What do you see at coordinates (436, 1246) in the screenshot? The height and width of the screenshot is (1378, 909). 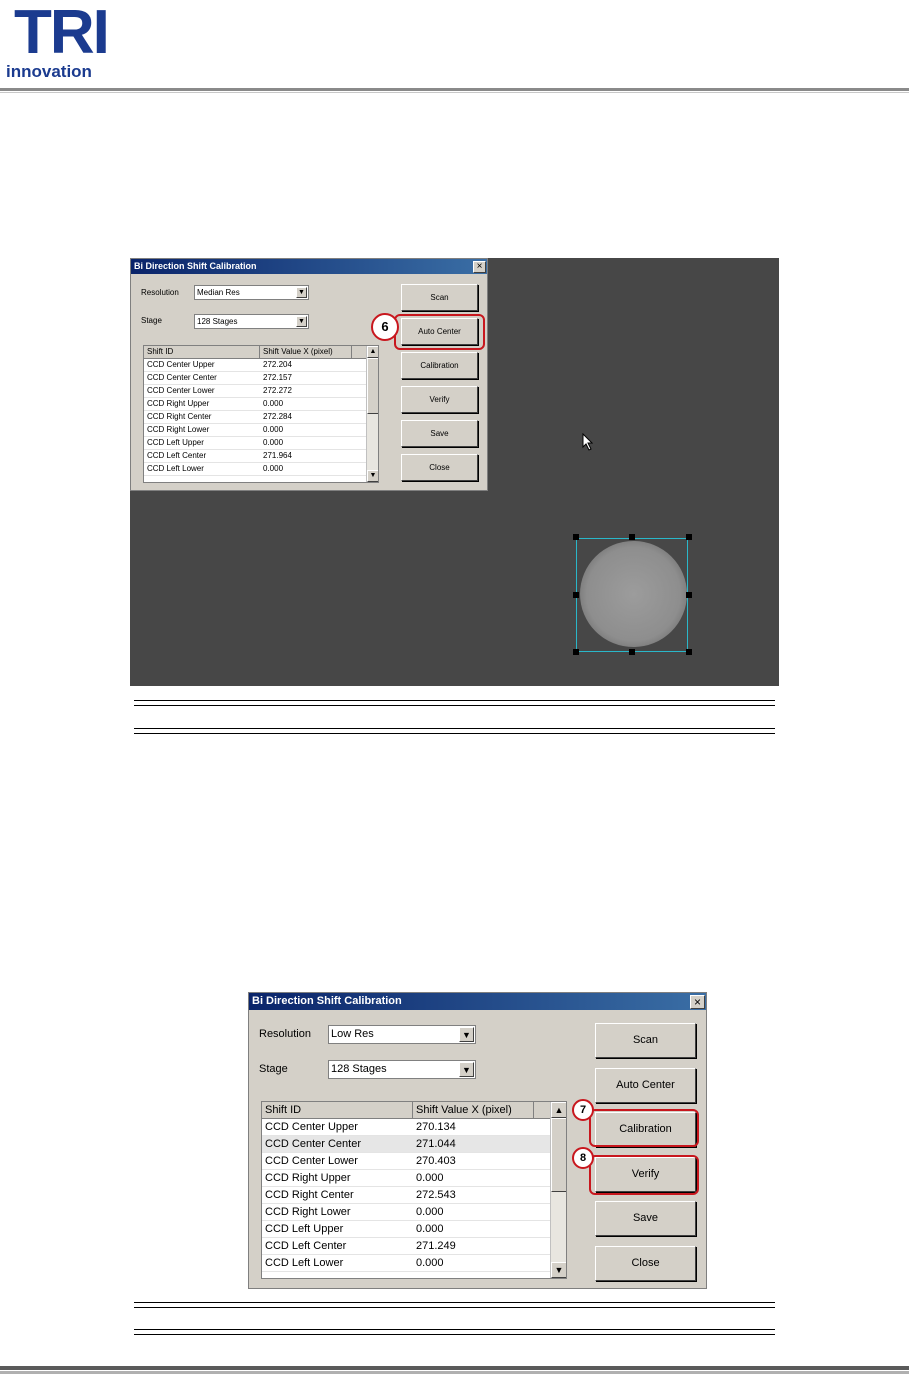 I see `cell-shift-value: 271.249` at bounding box center [436, 1246].